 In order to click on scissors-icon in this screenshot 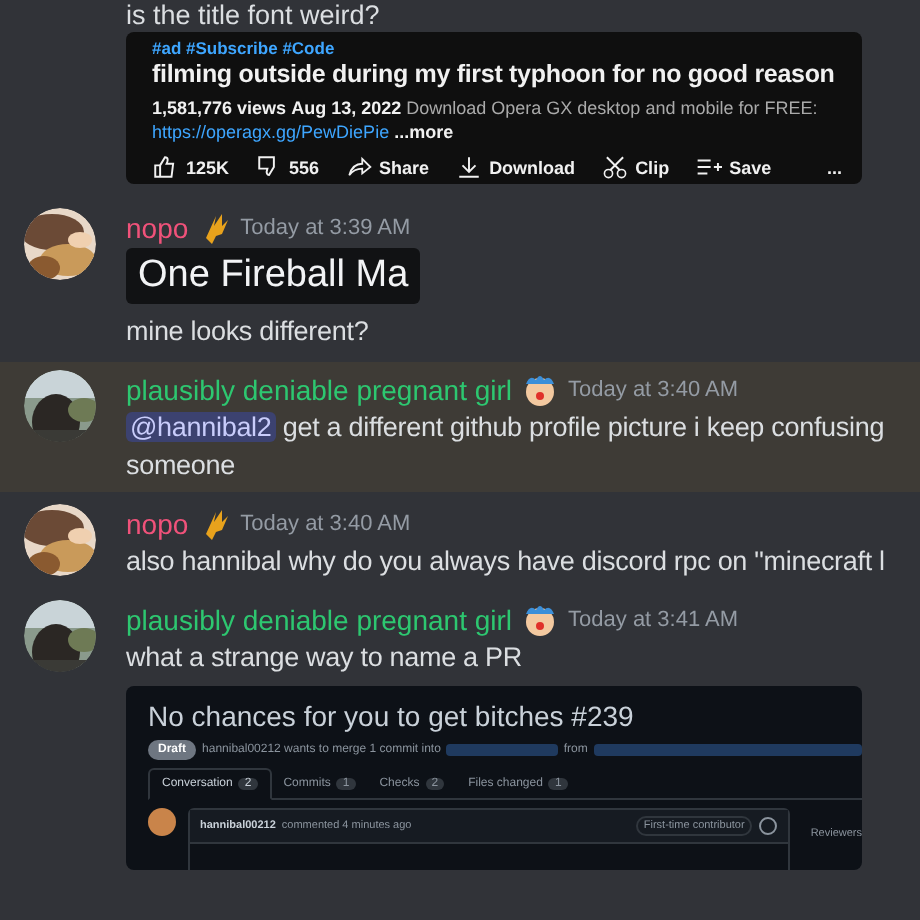, I will do `click(614, 167)`.